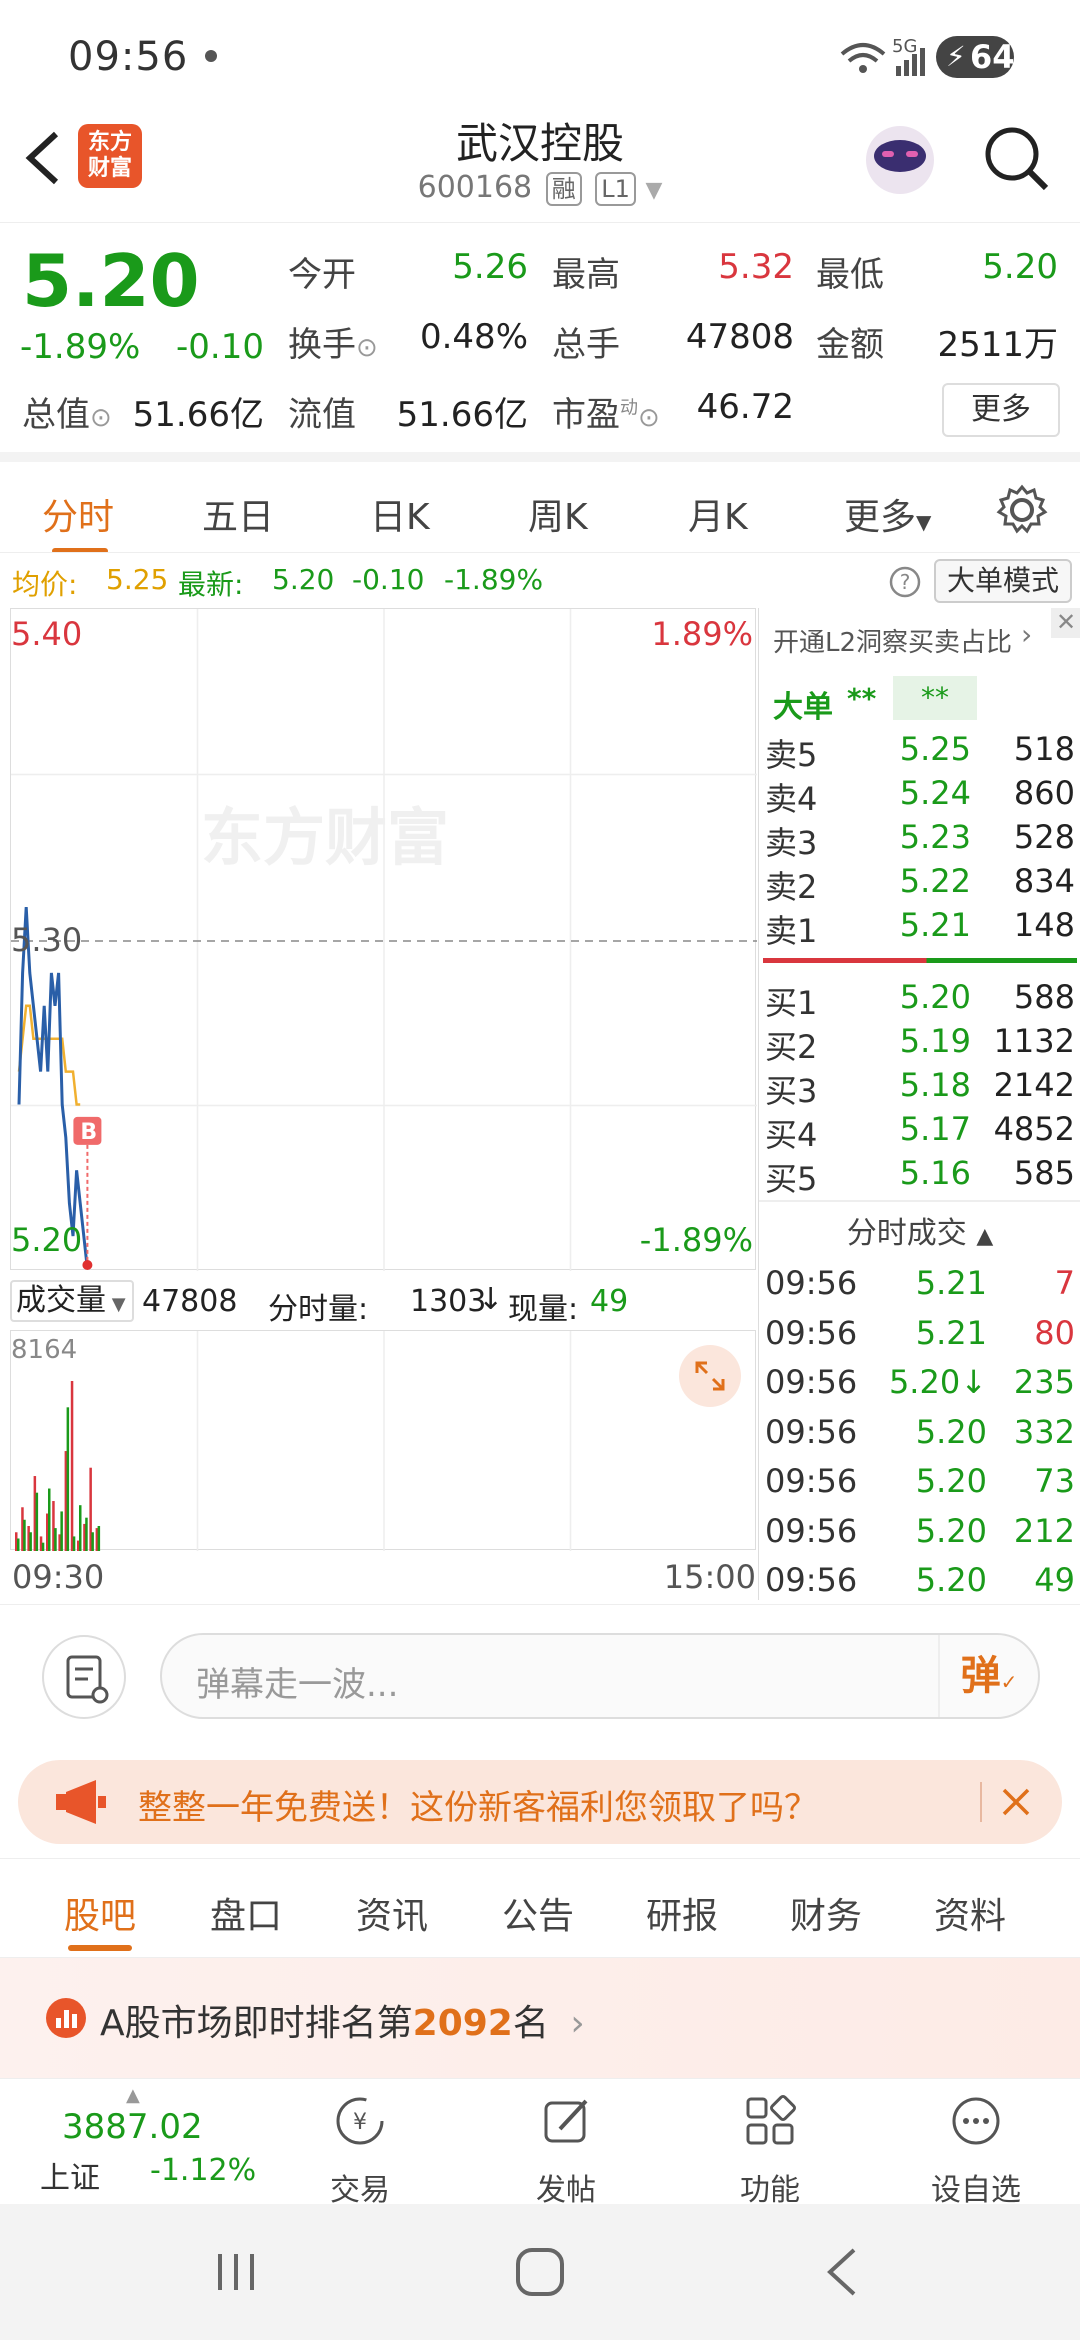 This screenshot has height=2340, width=1080. I want to click on tab-finance: 财务, so click(826, 1913).